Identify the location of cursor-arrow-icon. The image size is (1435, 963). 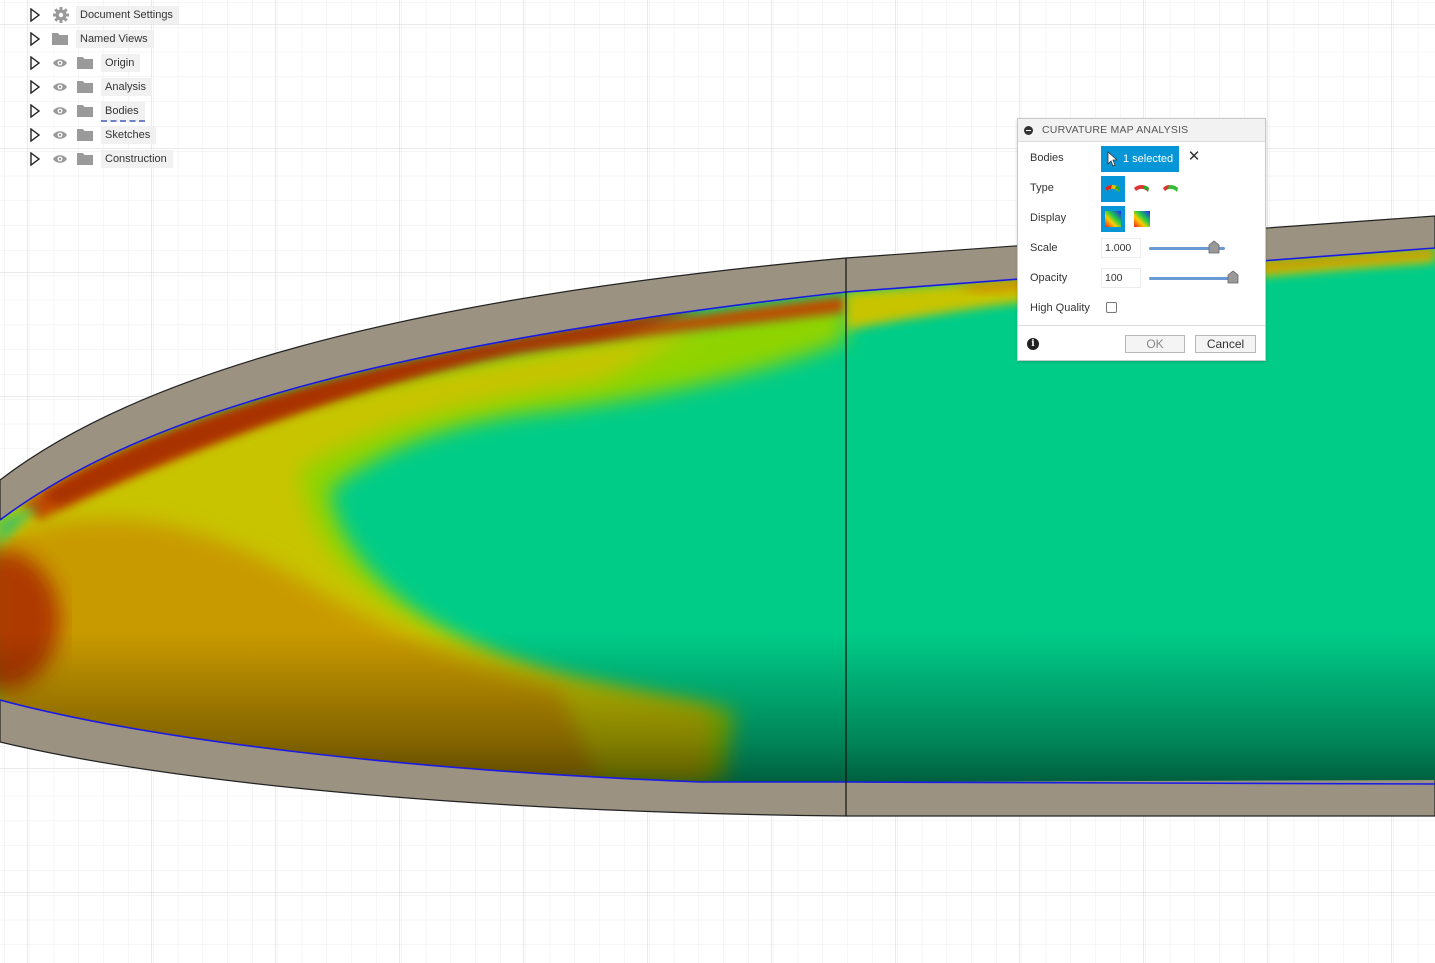
(1112, 159).